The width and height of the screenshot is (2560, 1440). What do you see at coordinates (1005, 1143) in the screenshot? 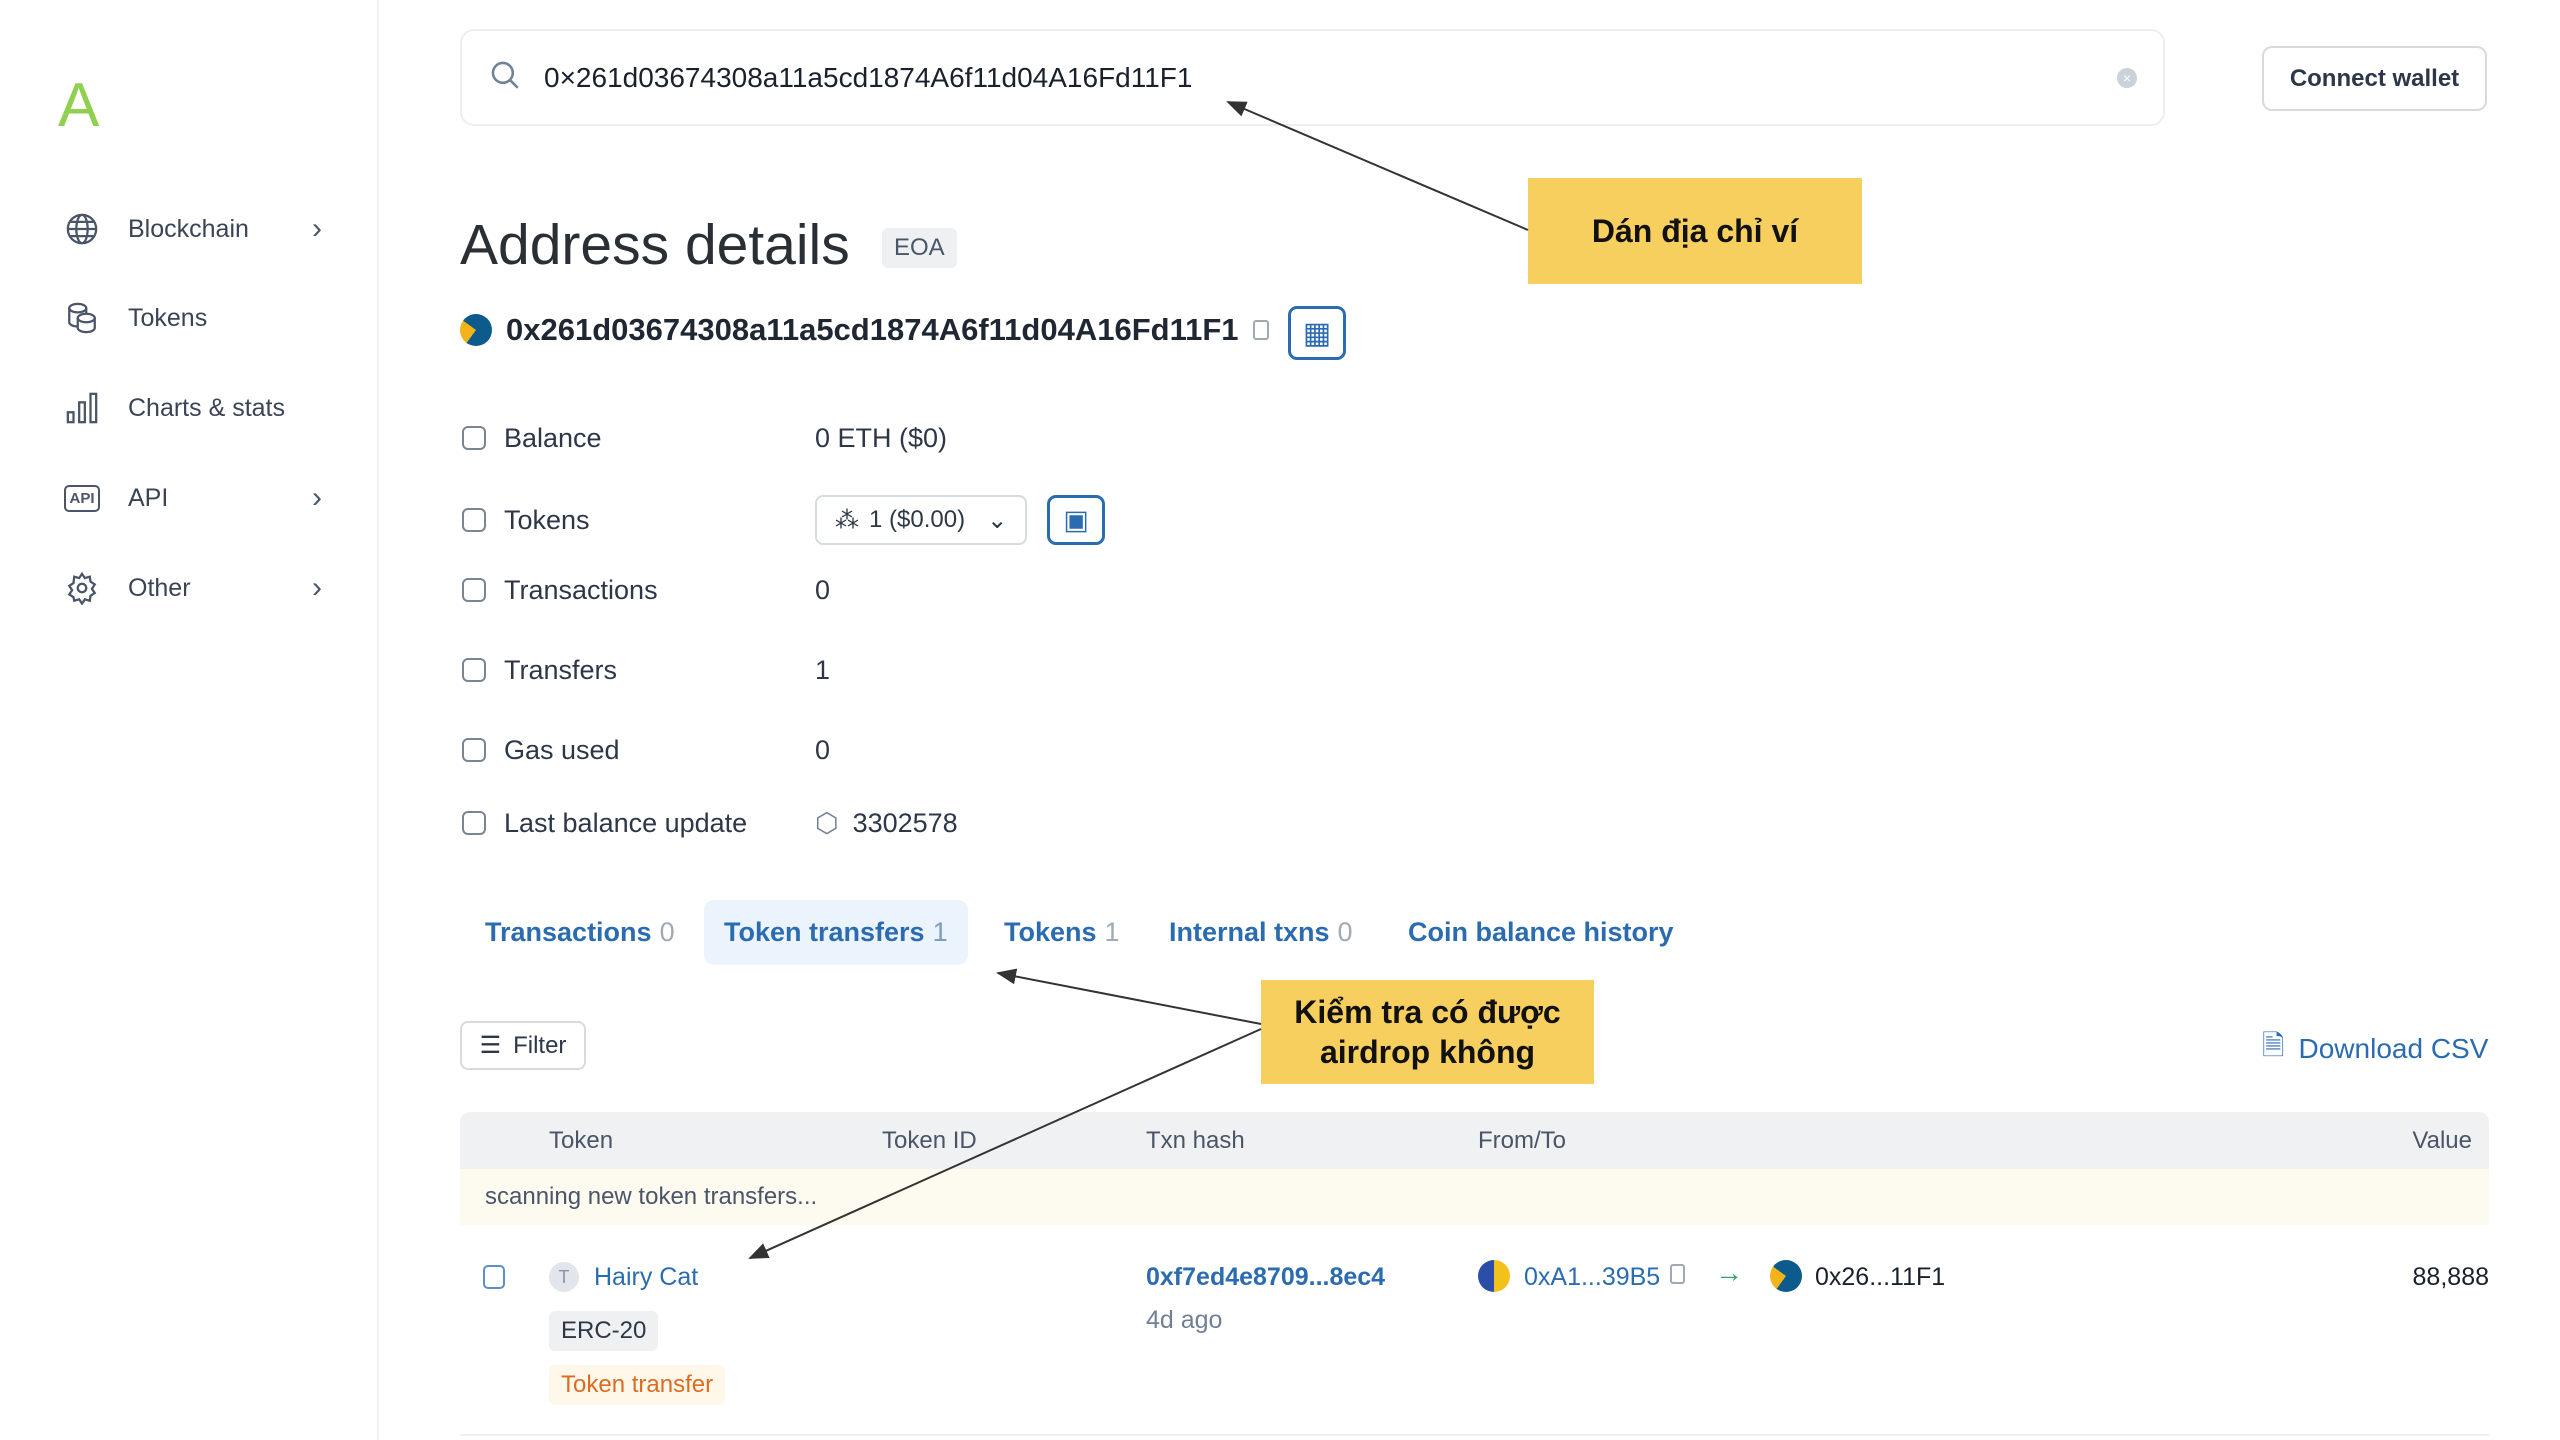
I see `arrow-to-token` at bounding box center [1005, 1143].